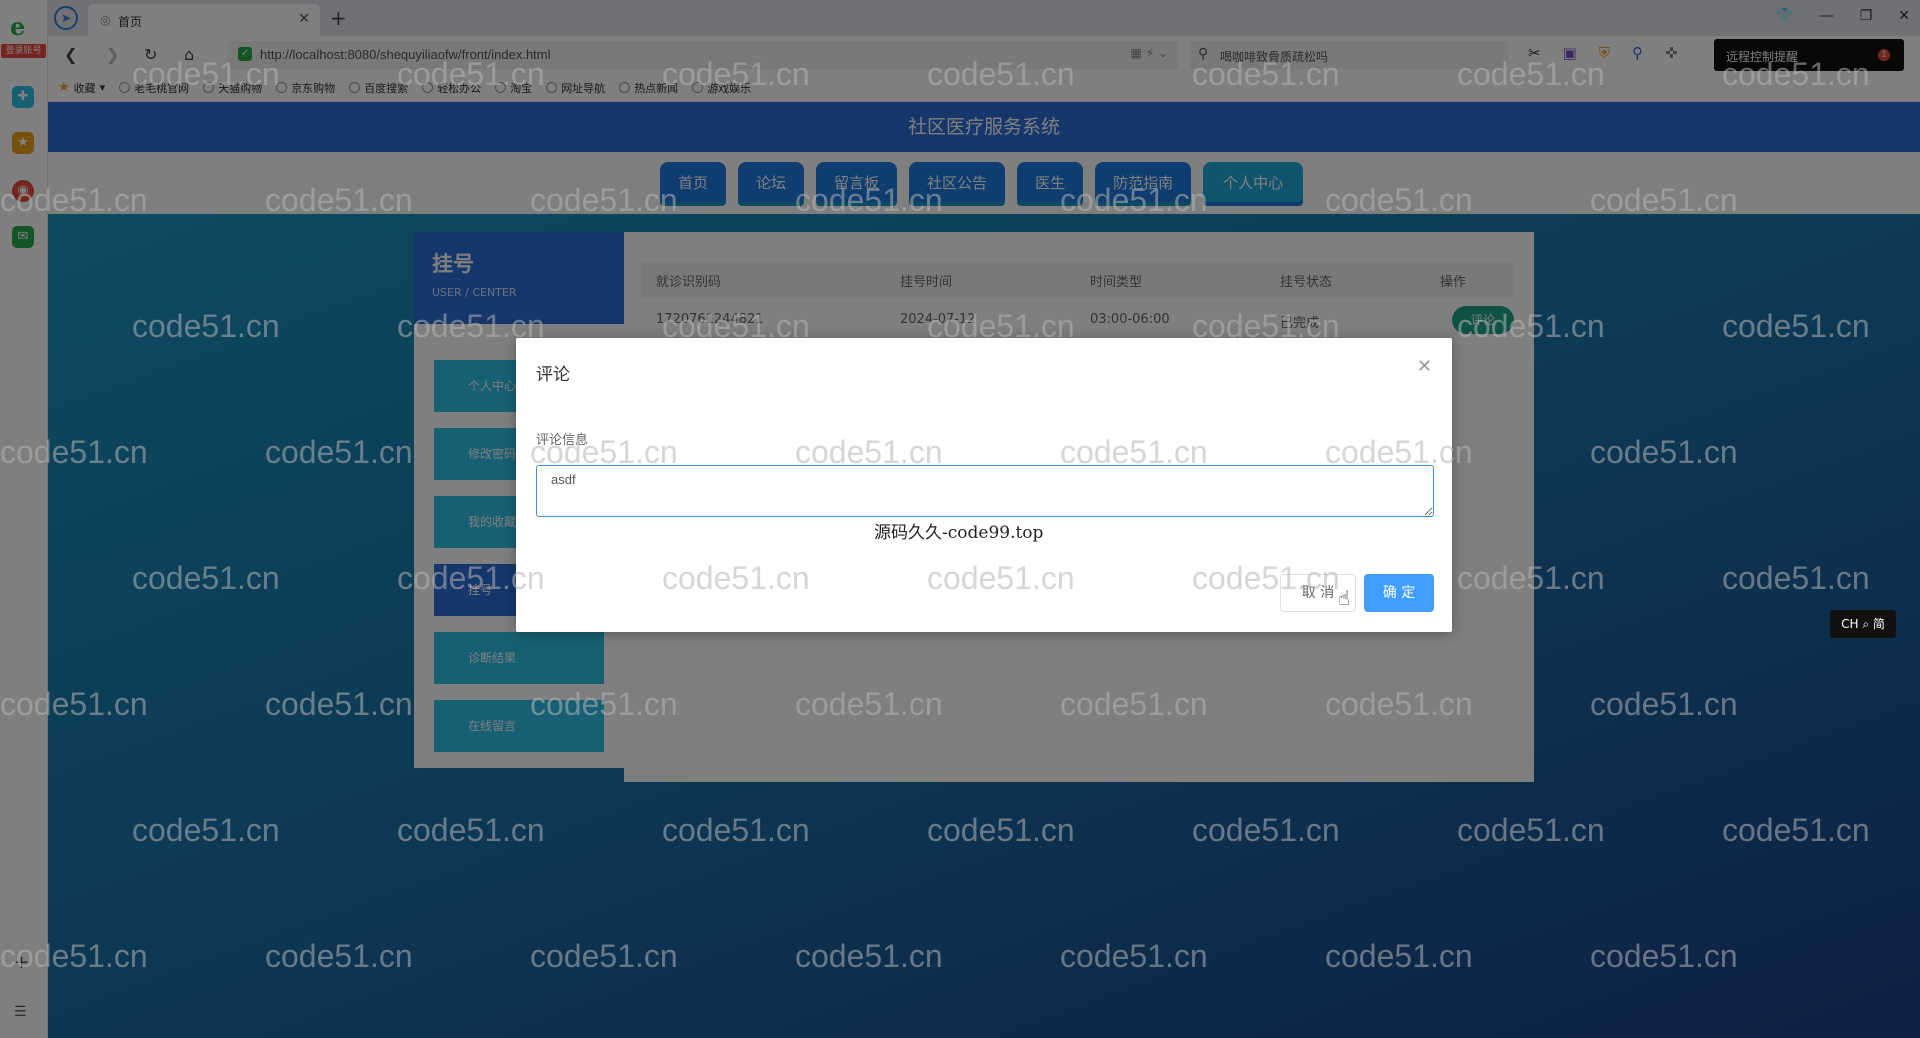  What do you see at coordinates (553, 375) in the screenshot?
I see `dialog-title: 评论` at bounding box center [553, 375].